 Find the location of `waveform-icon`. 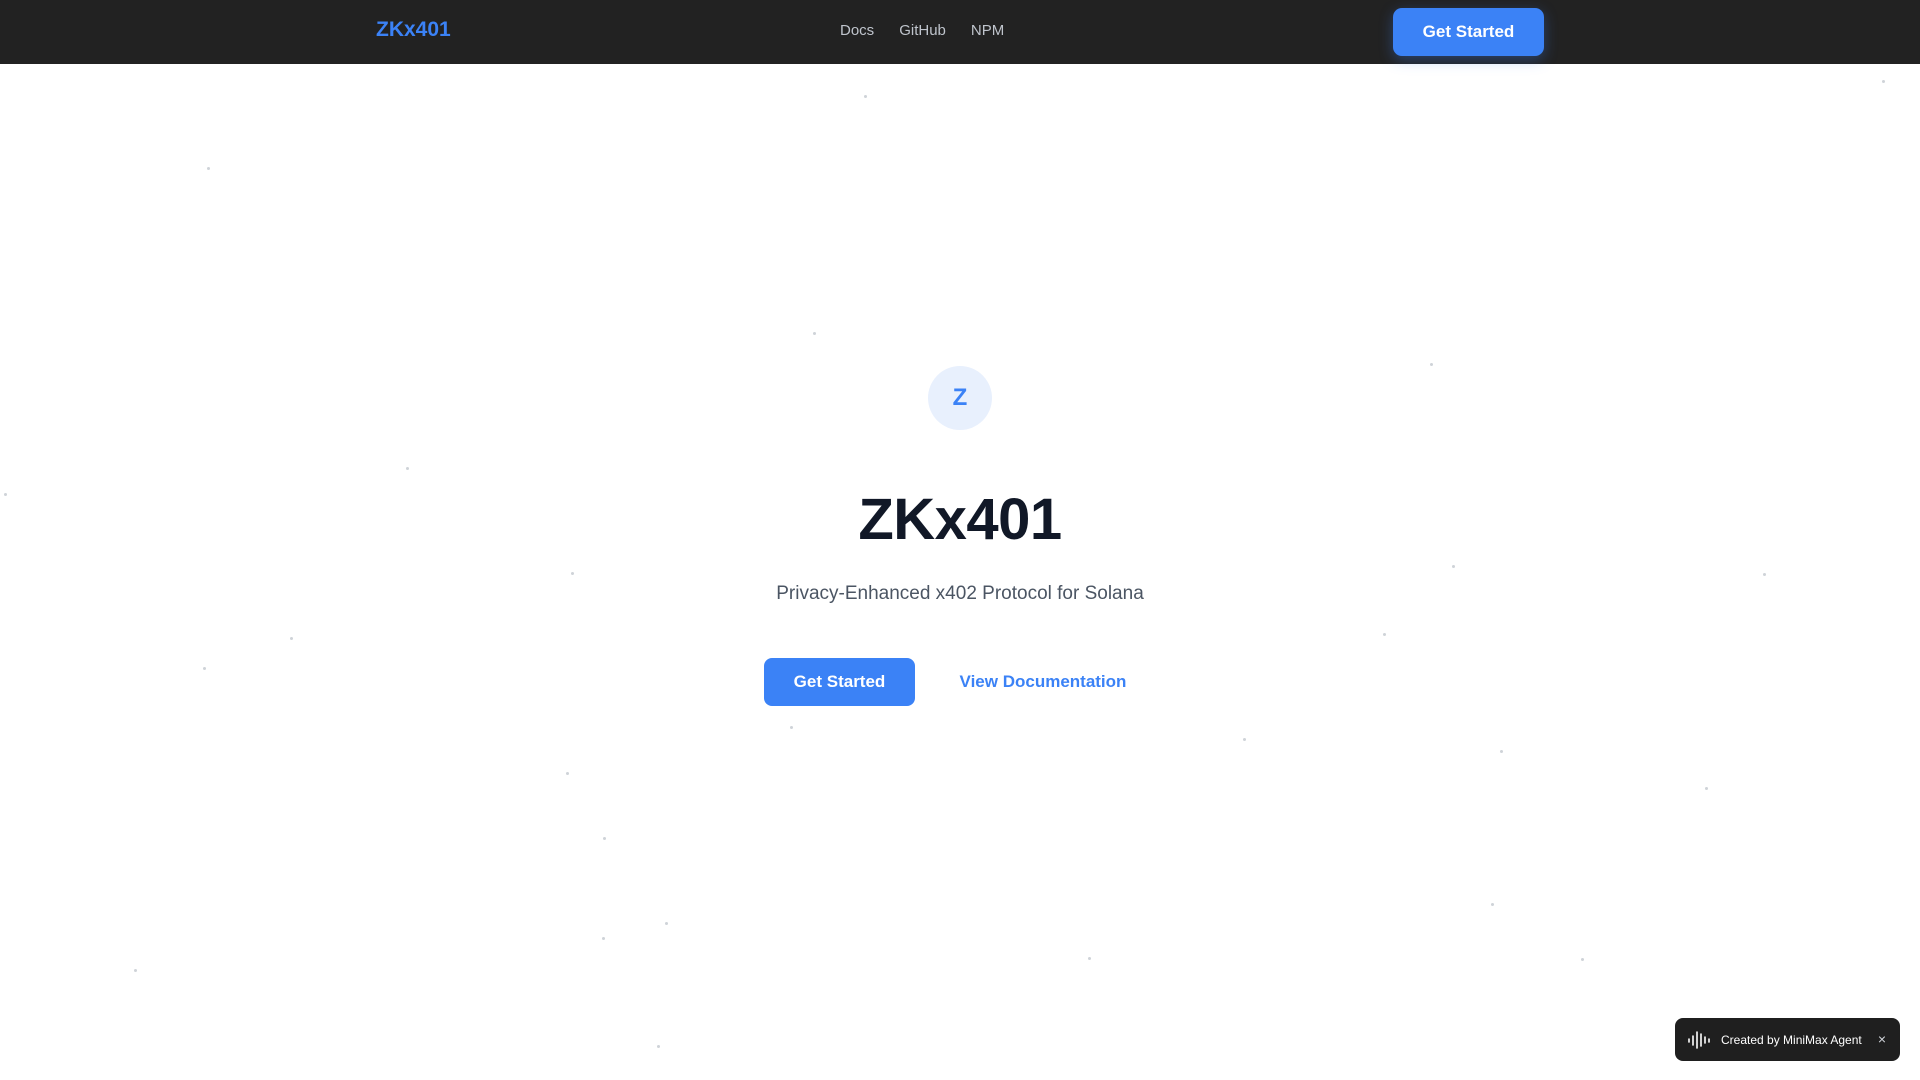

waveform-icon is located at coordinates (1699, 1040).